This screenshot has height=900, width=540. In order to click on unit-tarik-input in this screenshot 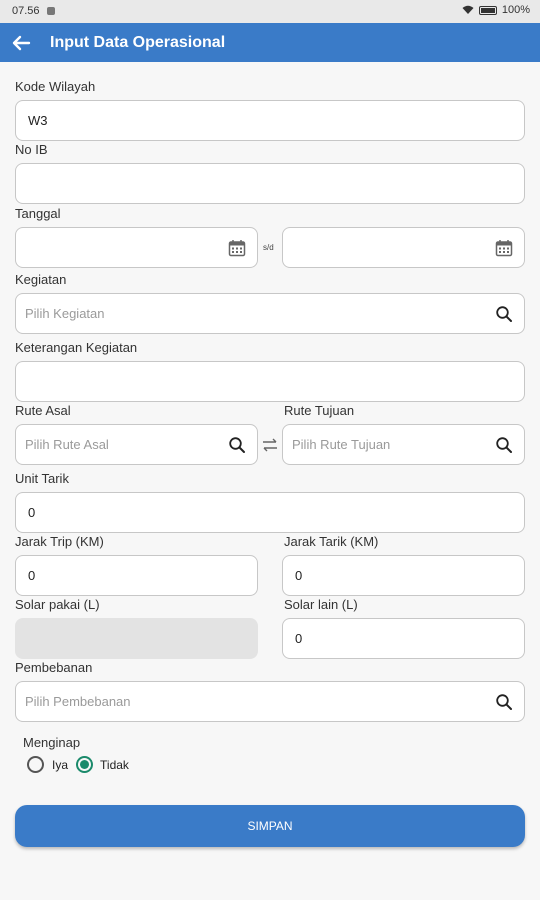, I will do `click(270, 512)`.